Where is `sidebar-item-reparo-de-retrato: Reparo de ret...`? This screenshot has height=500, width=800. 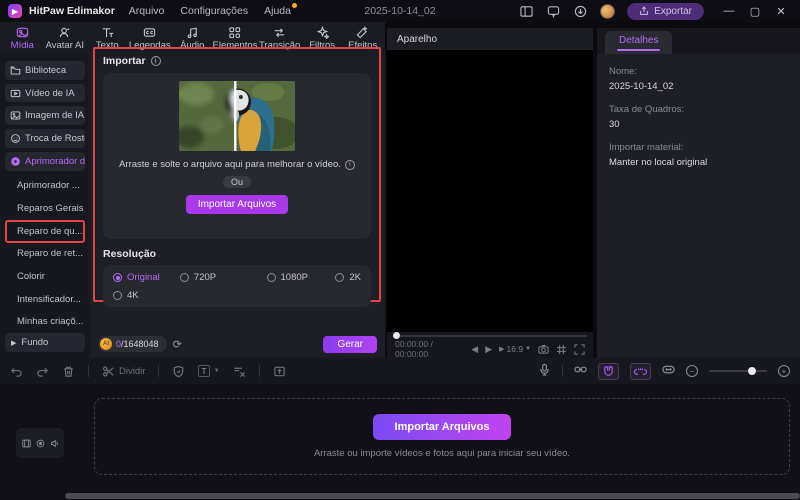
sidebar-item-reparo-de-retrato: Reparo de ret... is located at coordinates (45, 254).